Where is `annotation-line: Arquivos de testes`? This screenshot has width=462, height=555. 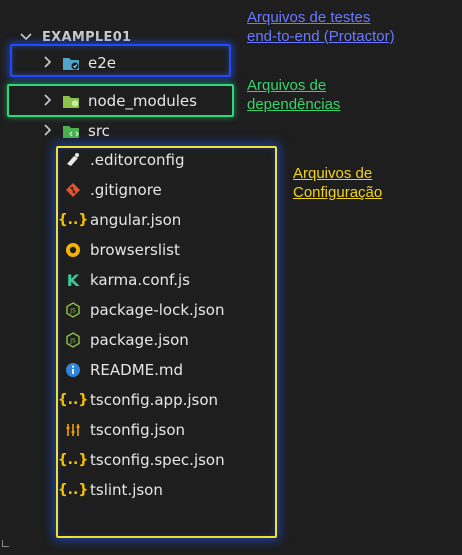
annotation-line: Arquivos de testes is located at coordinates (309, 17).